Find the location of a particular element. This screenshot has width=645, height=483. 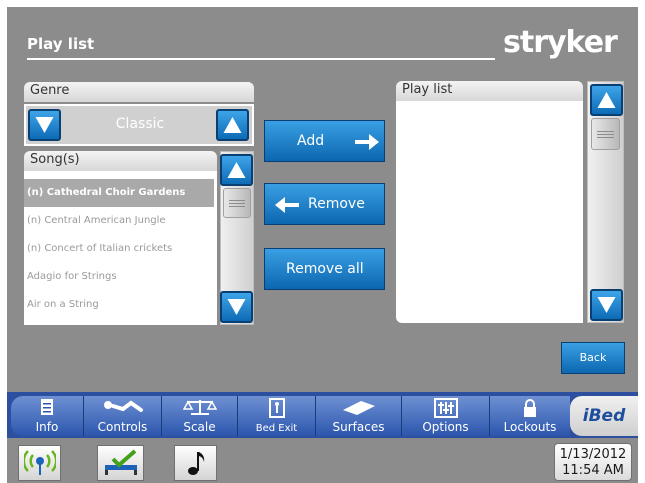

page-title: Play list is located at coordinates (61, 44).